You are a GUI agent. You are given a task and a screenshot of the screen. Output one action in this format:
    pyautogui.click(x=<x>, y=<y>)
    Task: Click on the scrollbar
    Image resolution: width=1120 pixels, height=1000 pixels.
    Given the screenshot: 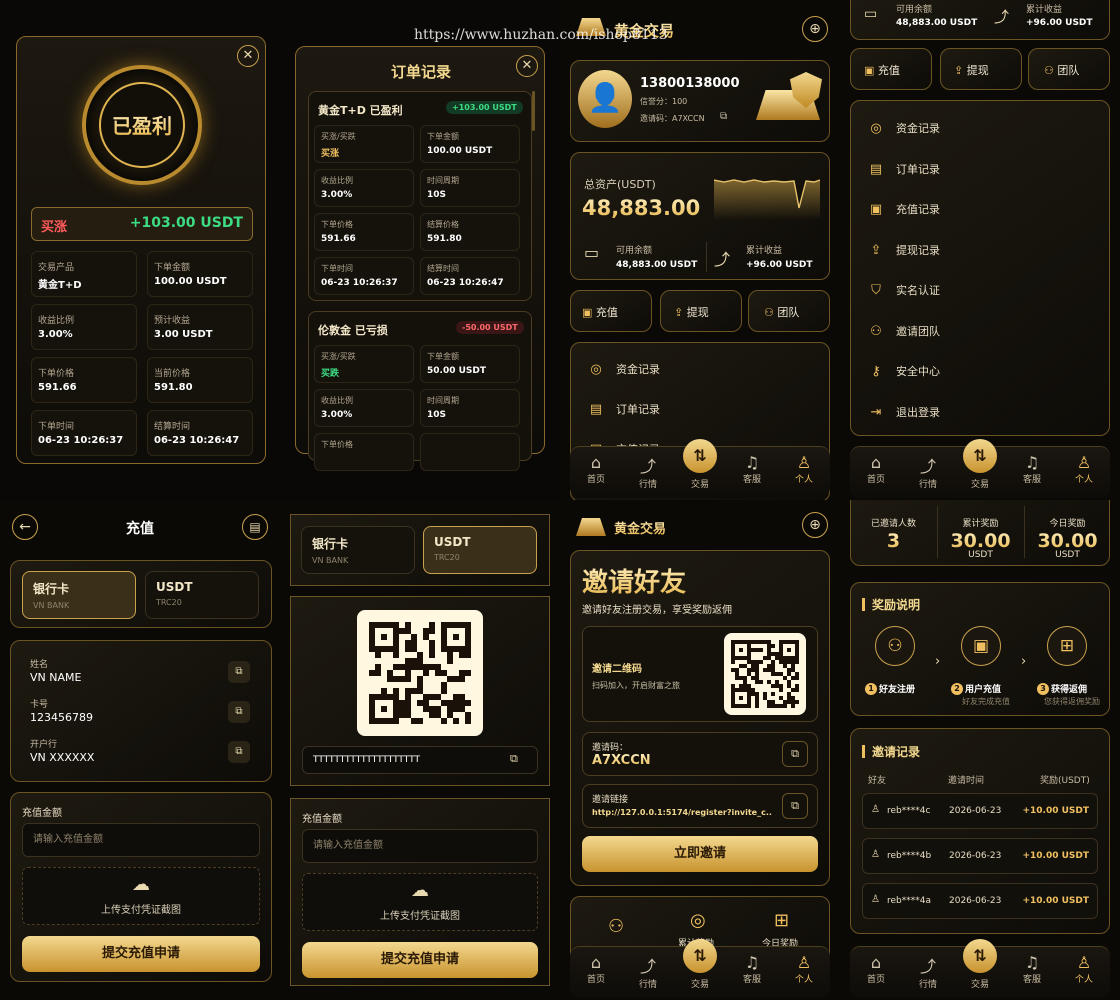 What is the action you would take?
    pyautogui.click(x=533, y=111)
    